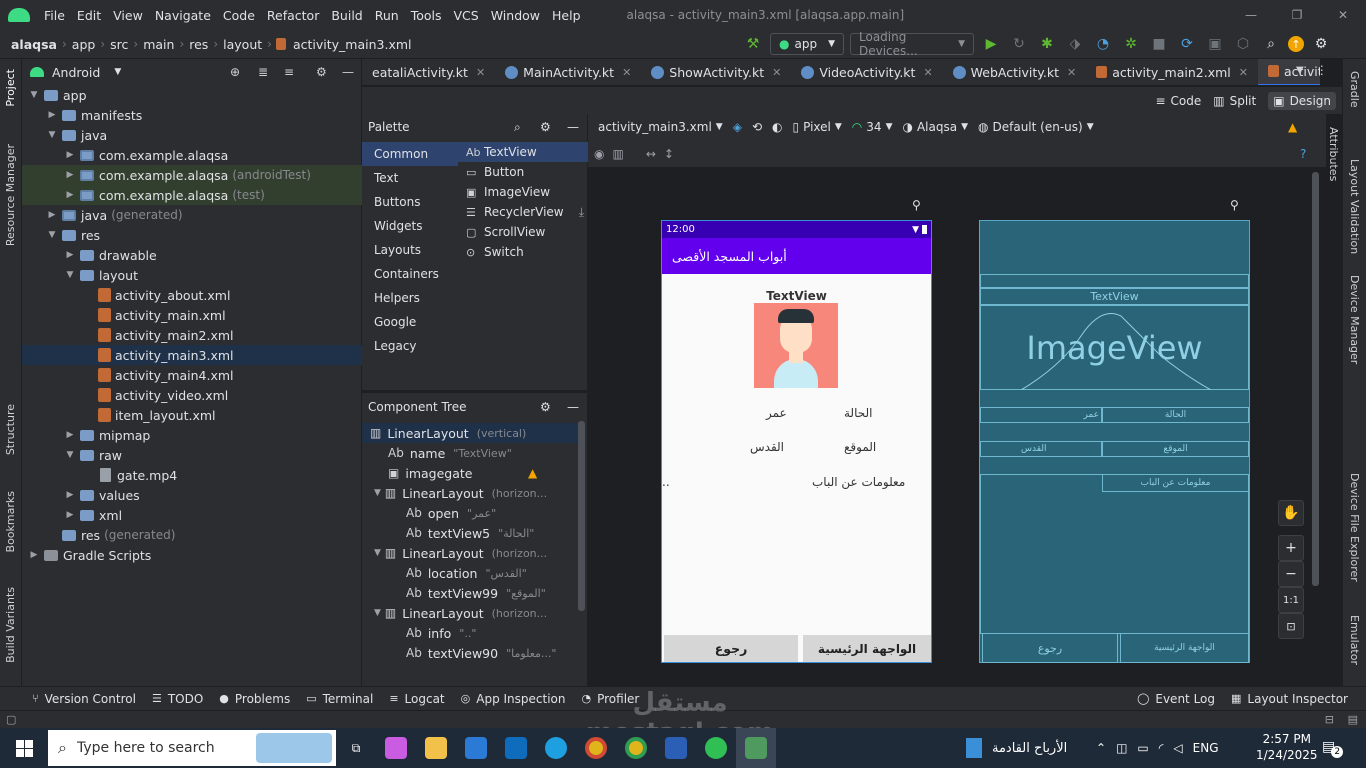  I want to click on pin-icon: ⚲, so click(916, 205).